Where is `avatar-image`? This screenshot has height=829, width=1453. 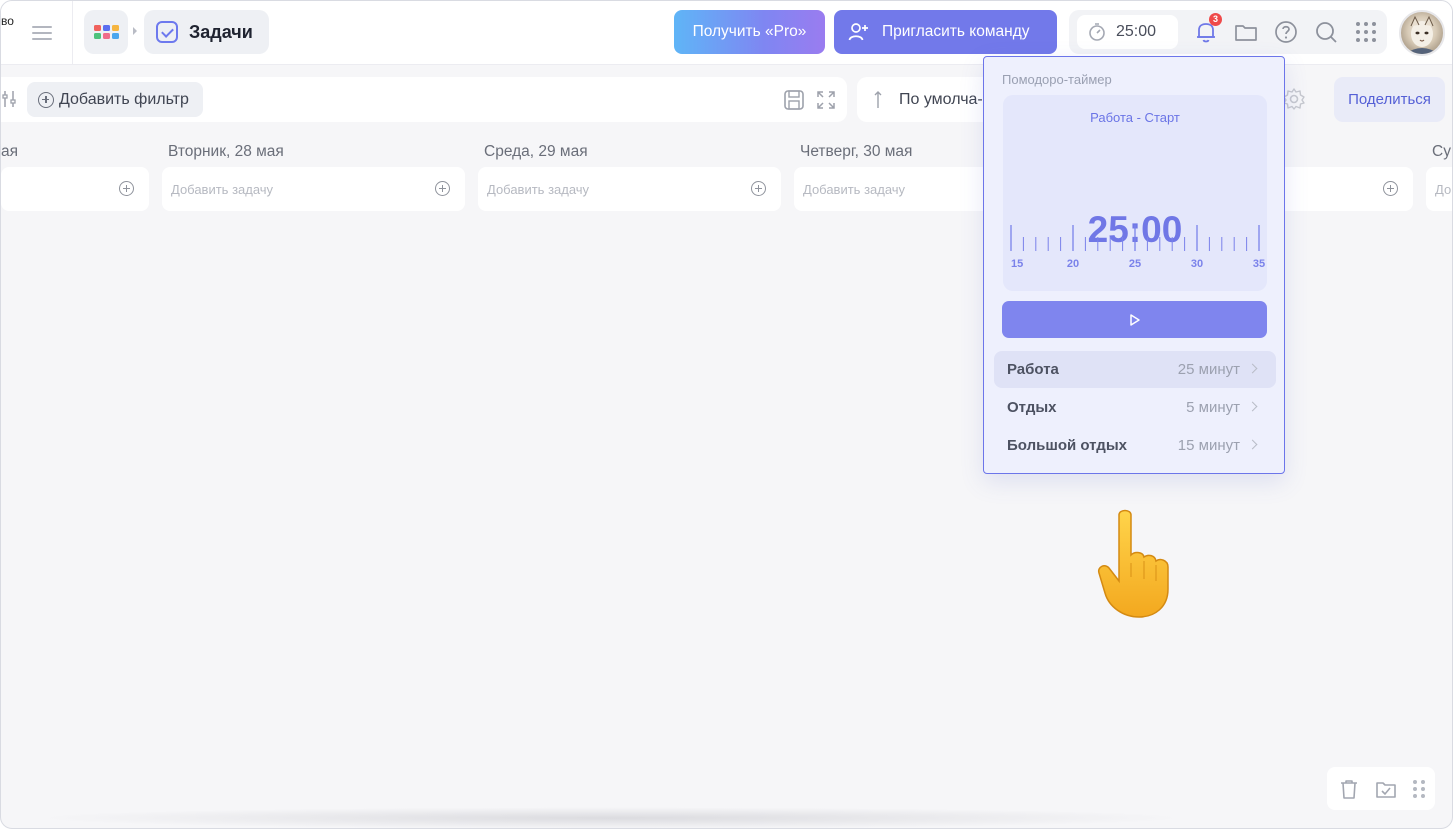 avatar-image is located at coordinates (1422, 34).